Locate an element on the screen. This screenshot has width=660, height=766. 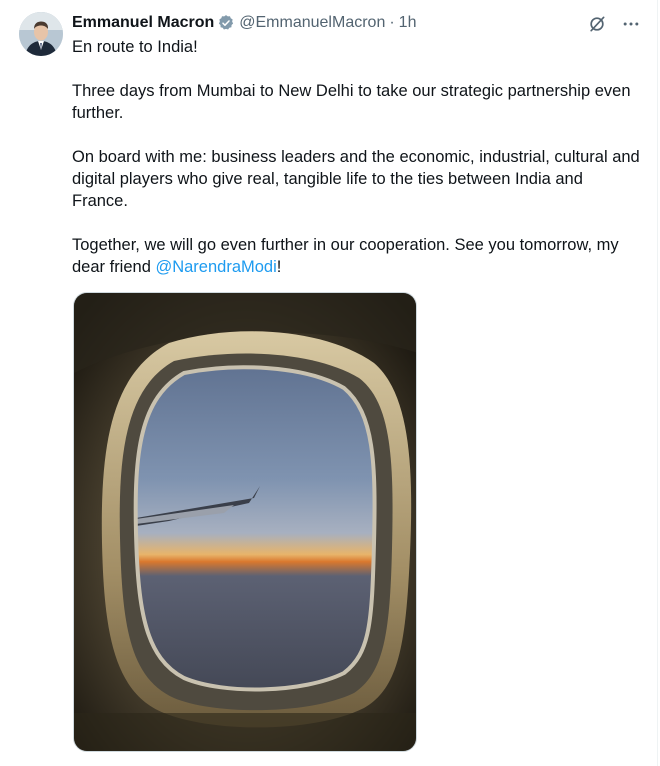
tweet-paragraph-4-end: ! is located at coordinates (279, 267).